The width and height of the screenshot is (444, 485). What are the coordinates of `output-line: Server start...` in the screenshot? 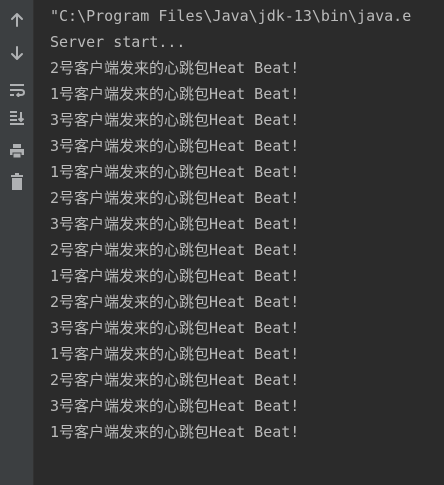 It's located at (118, 42).